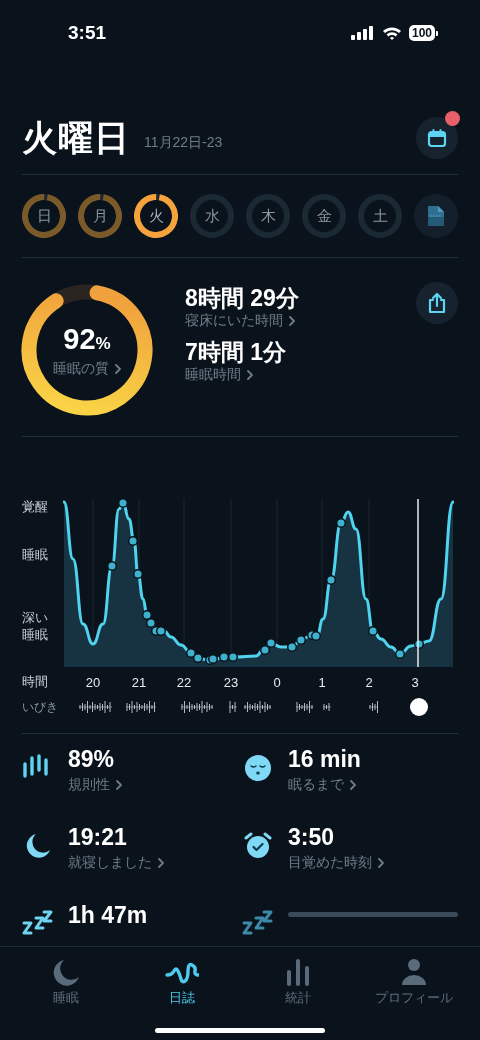  What do you see at coordinates (95, 785) in the screenshot?
I see `stat-link: 規則性` at bounding box center [95, 785].